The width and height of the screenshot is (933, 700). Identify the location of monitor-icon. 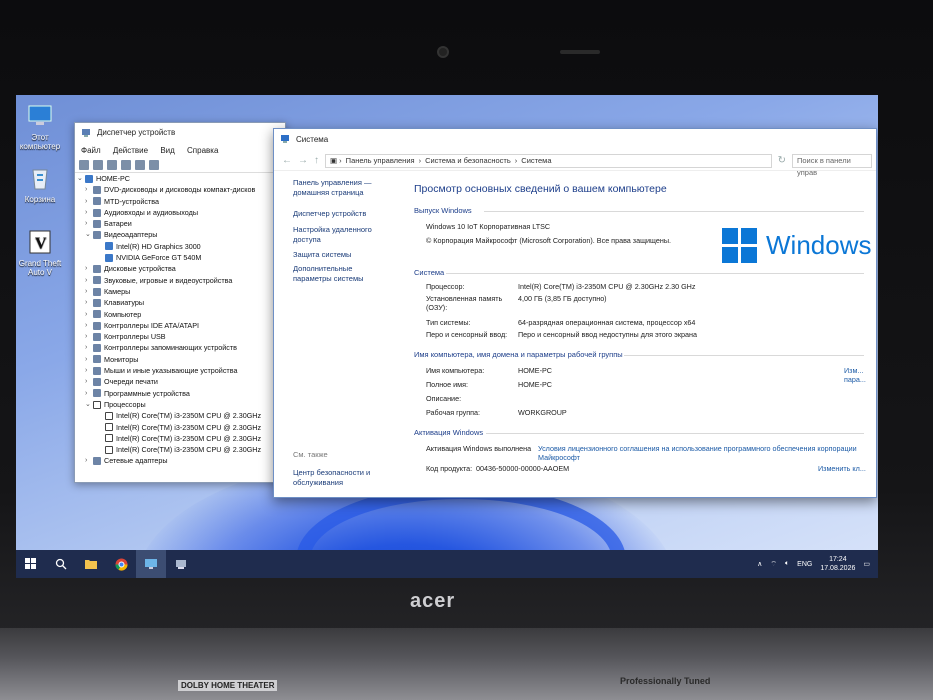
(154, 165).